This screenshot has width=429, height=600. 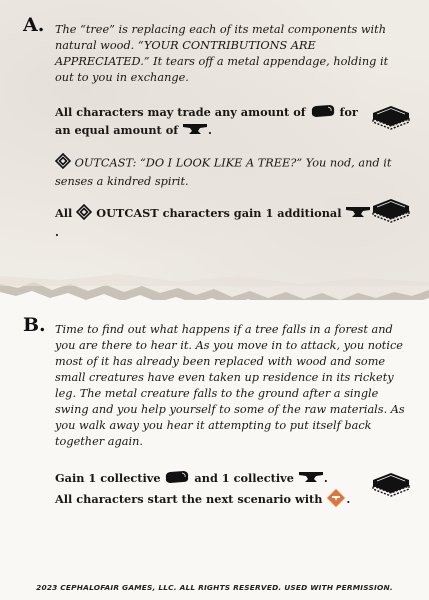 What do you see at coordinates (348, 499) in the screenshot?
I see `gain2-text-2: .` at bounding box center [348, 499].